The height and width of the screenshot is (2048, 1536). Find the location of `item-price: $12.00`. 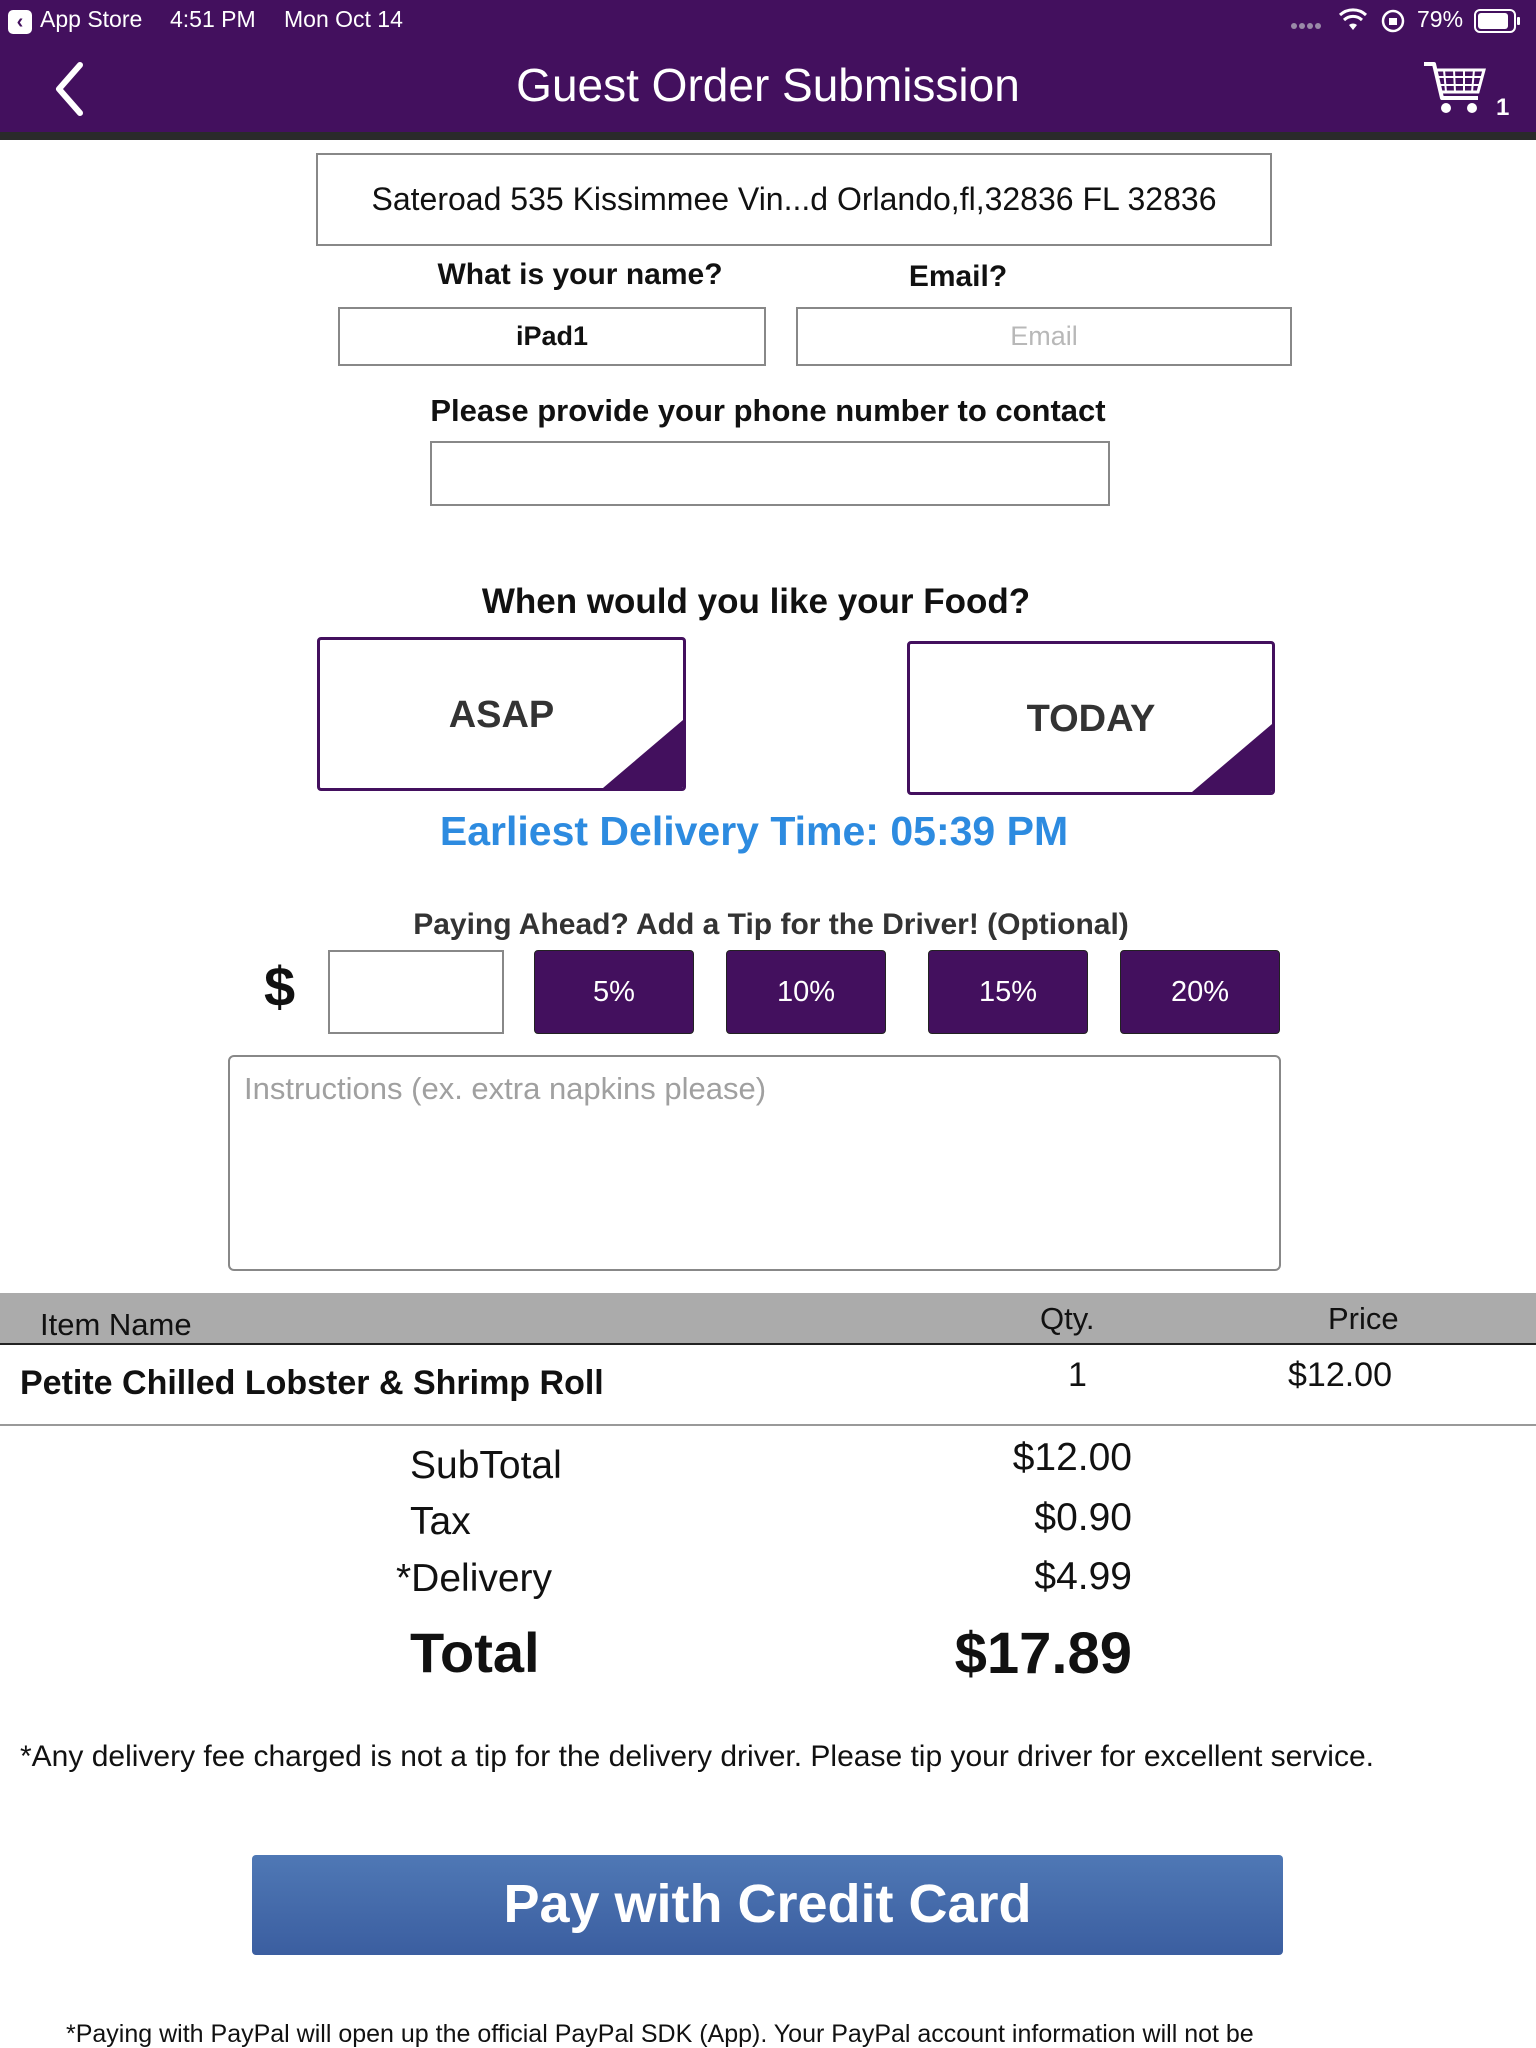

item-price: $12.00 is located at coordinates (1340, 1375).